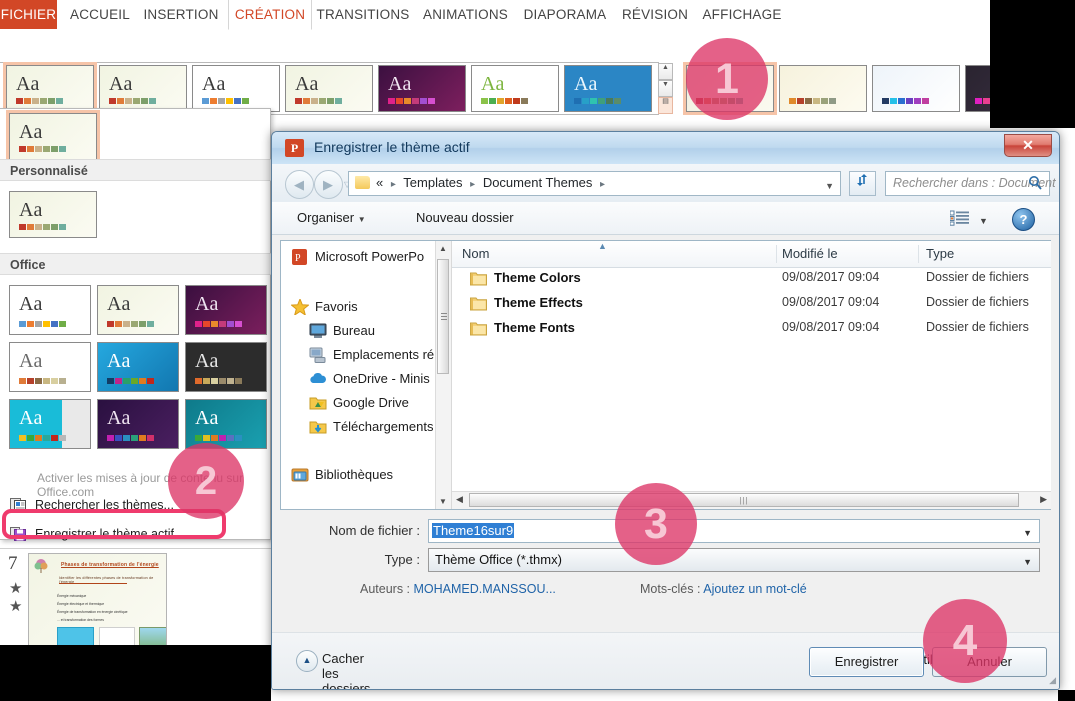  What do you see at coordinates (432, 182) in the screenshot?
I see `breadcrumb-templates: Templates` at bounding box center [432, 182].